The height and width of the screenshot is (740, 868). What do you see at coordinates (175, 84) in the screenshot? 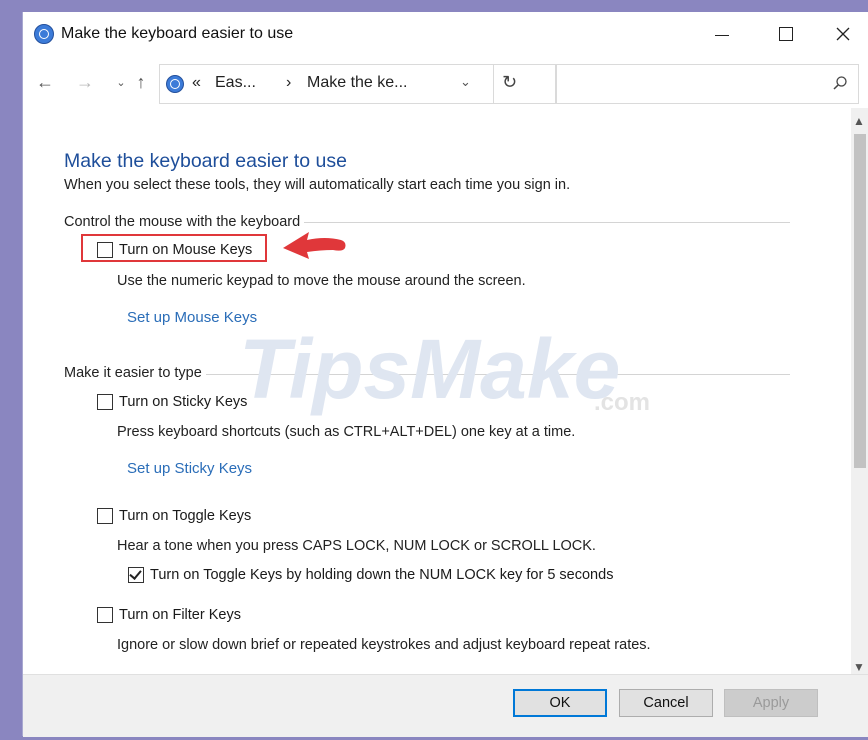
I see `control-panel-icon` at bounding box center [175, 84].